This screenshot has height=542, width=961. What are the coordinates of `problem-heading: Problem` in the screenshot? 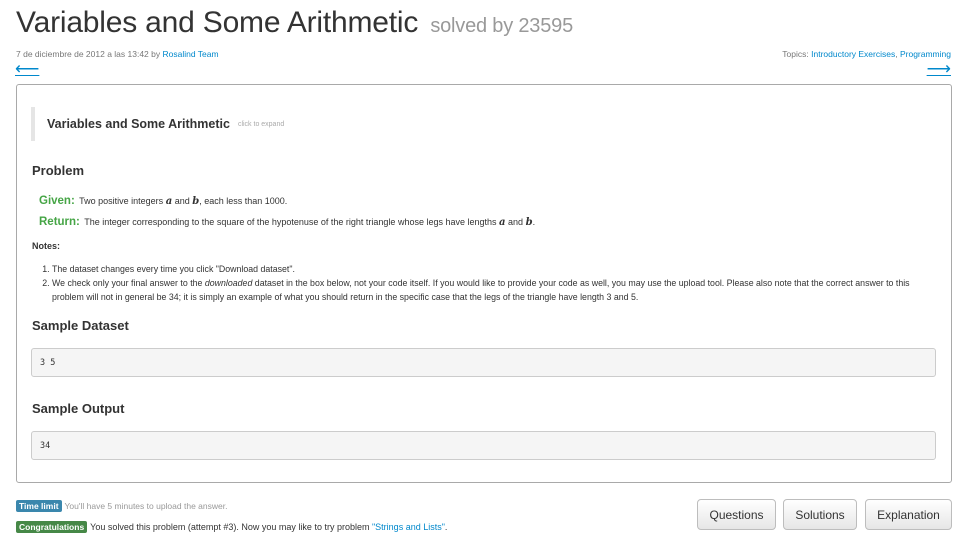 It's located at (58, 170).